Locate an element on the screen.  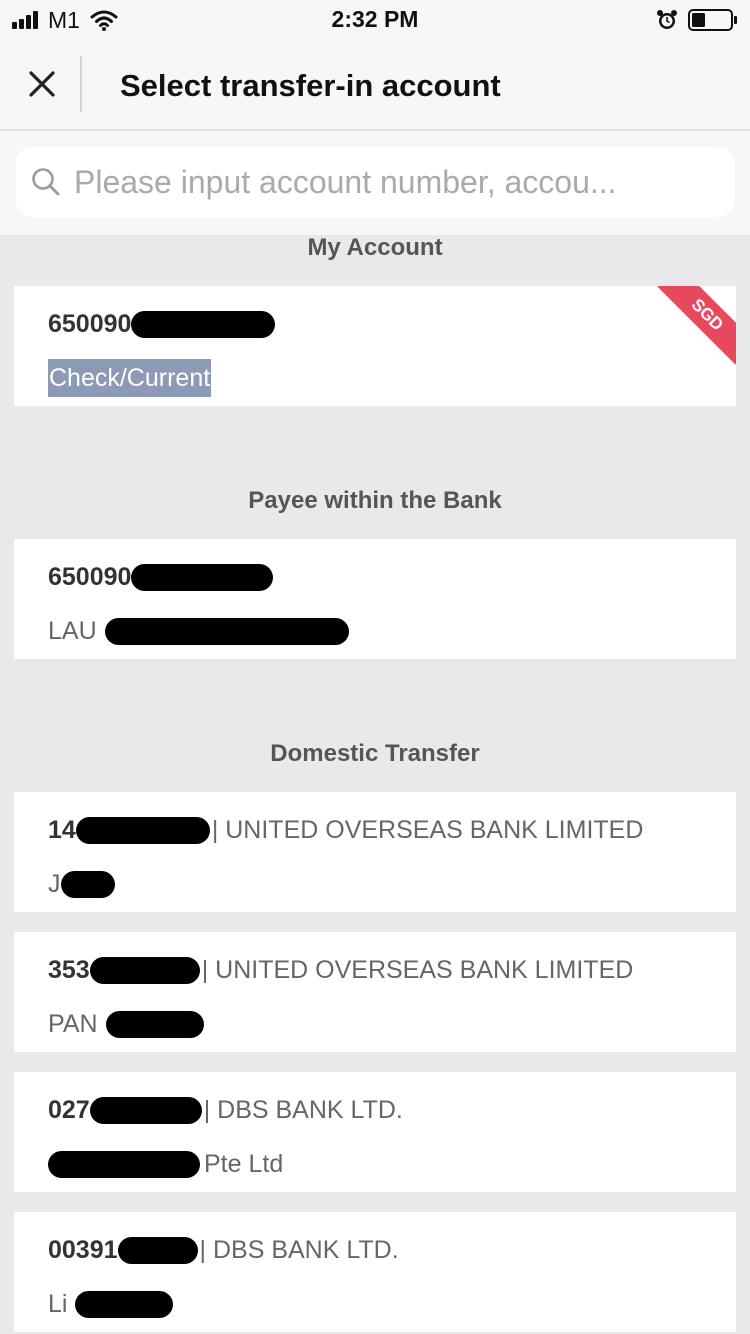
payee-card: 650090 LAU is located at coordinates (375, 599).